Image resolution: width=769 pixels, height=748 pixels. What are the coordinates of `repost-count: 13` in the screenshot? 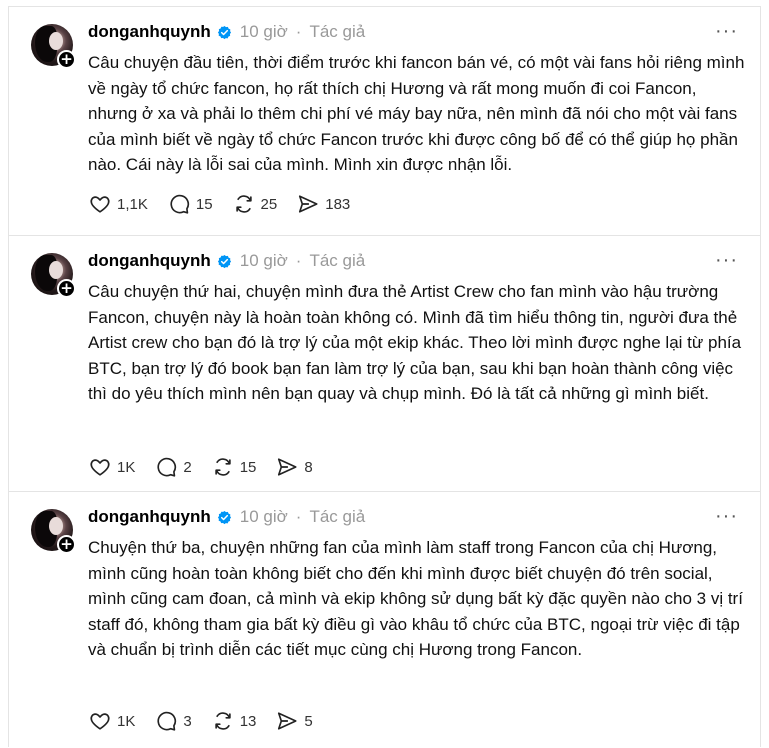 It's located at (248, 721).